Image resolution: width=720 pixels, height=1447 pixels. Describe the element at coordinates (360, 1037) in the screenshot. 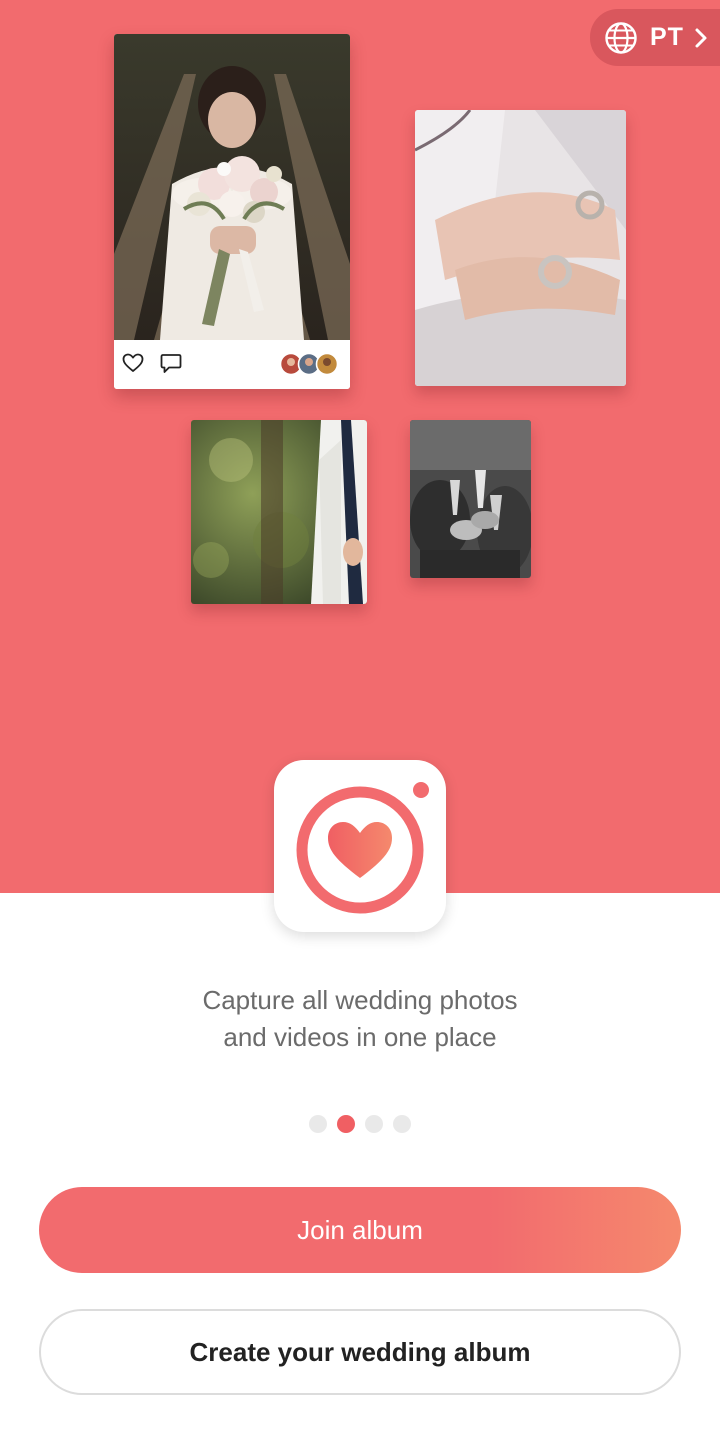

I see `tagline-line-2: and videos in one place` at that location.